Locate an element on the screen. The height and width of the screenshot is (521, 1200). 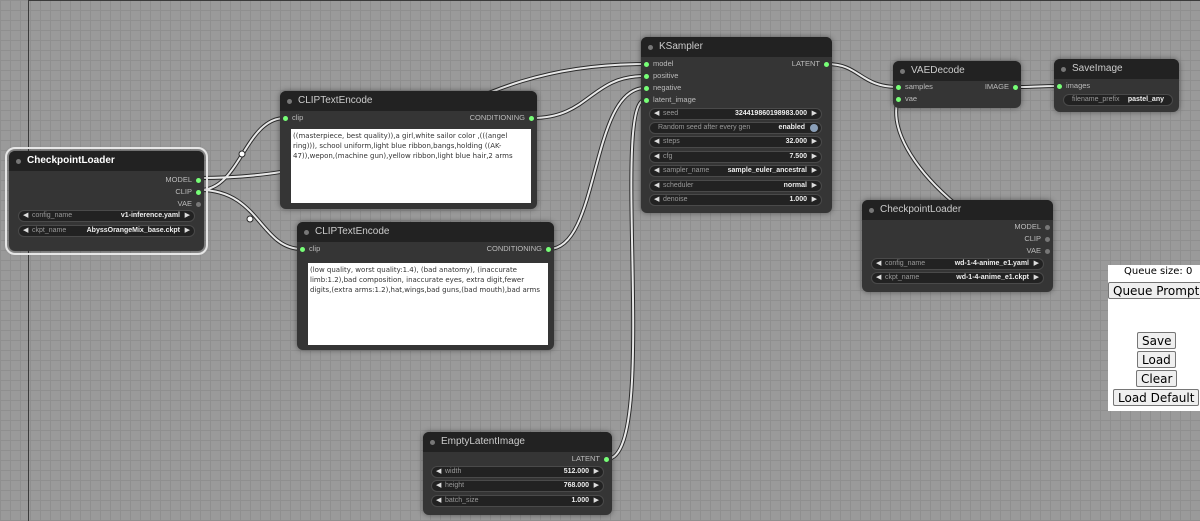
steps-stepper: ◀ steps 32.000 ▶ is located at coordinates (735, 142).